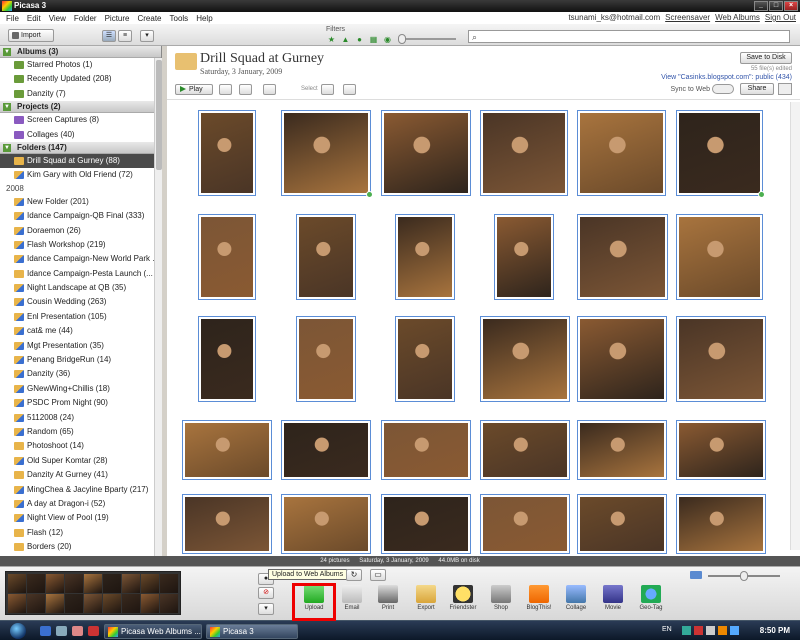  I want to click on people-filter-icon: ●, so click(359, 39).